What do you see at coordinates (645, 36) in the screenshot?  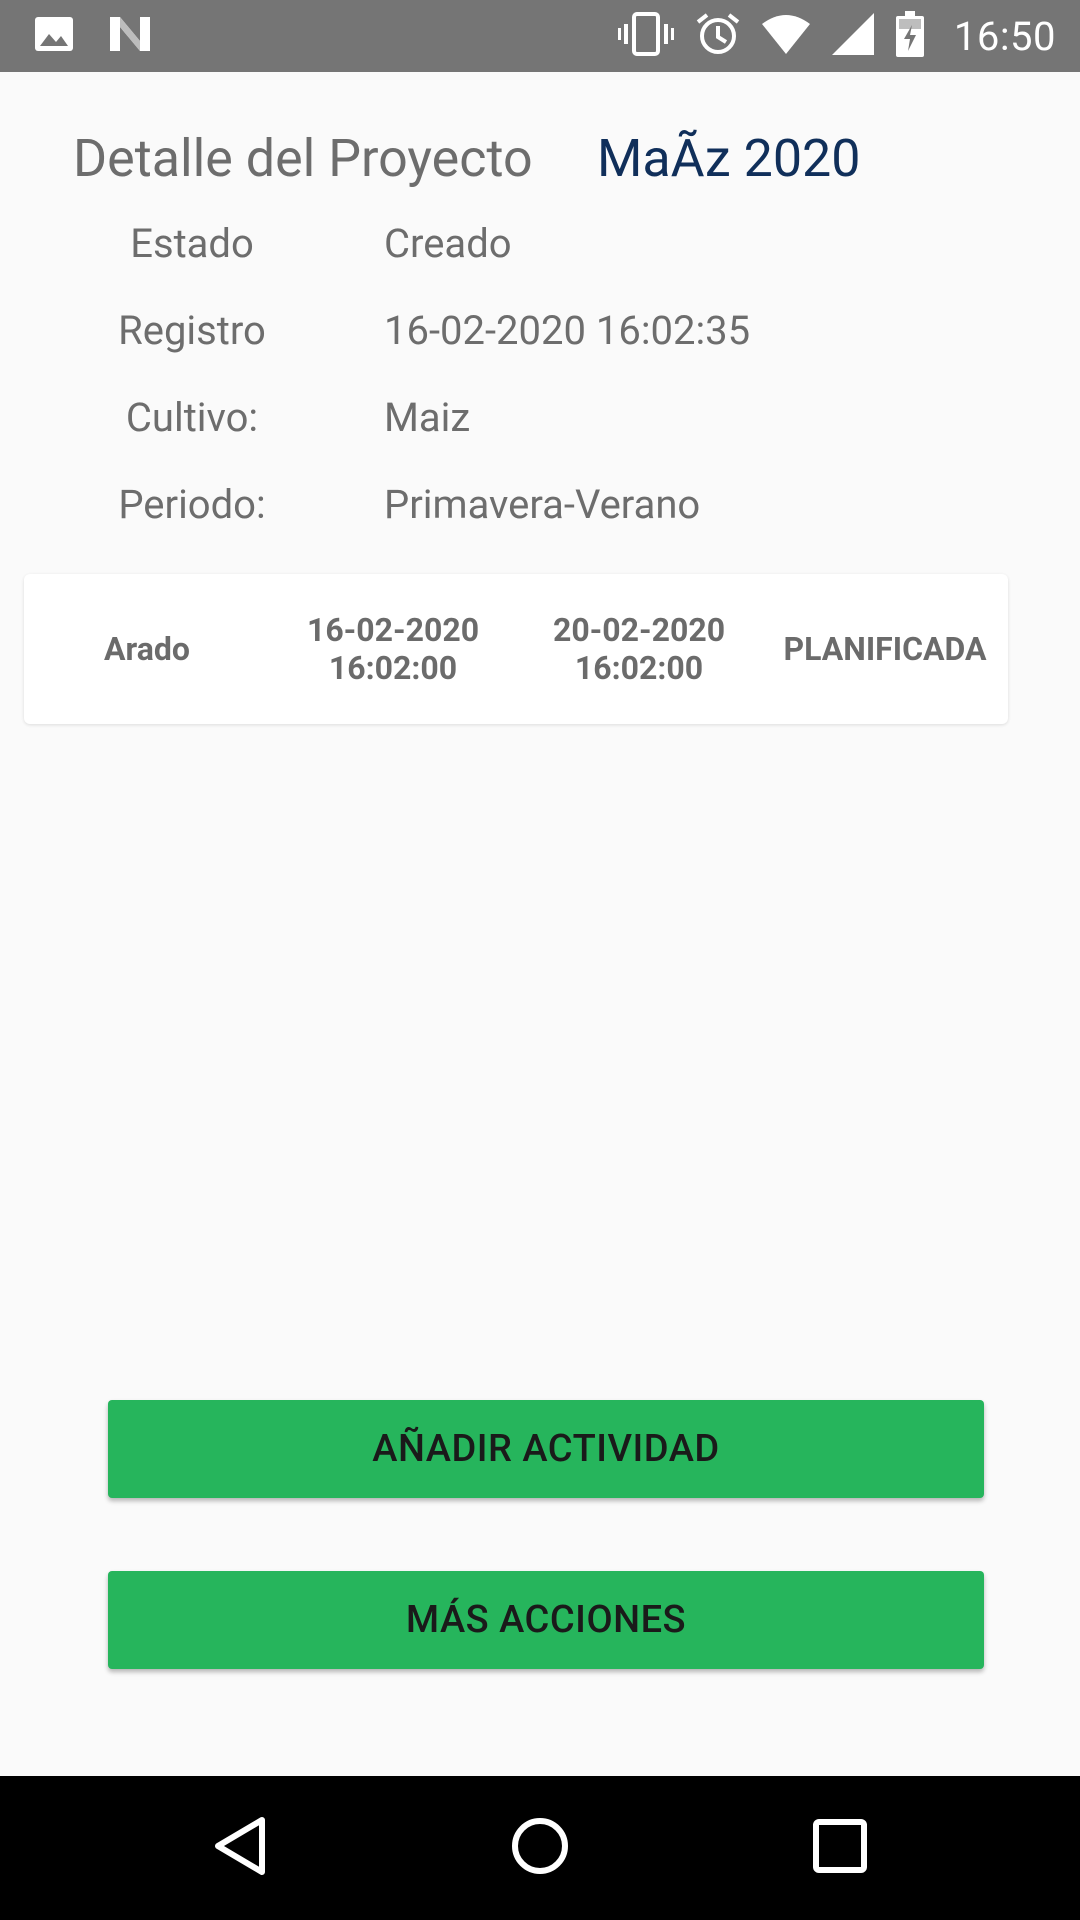 I see `vibrate-icon` at bounding box center [645, 36].